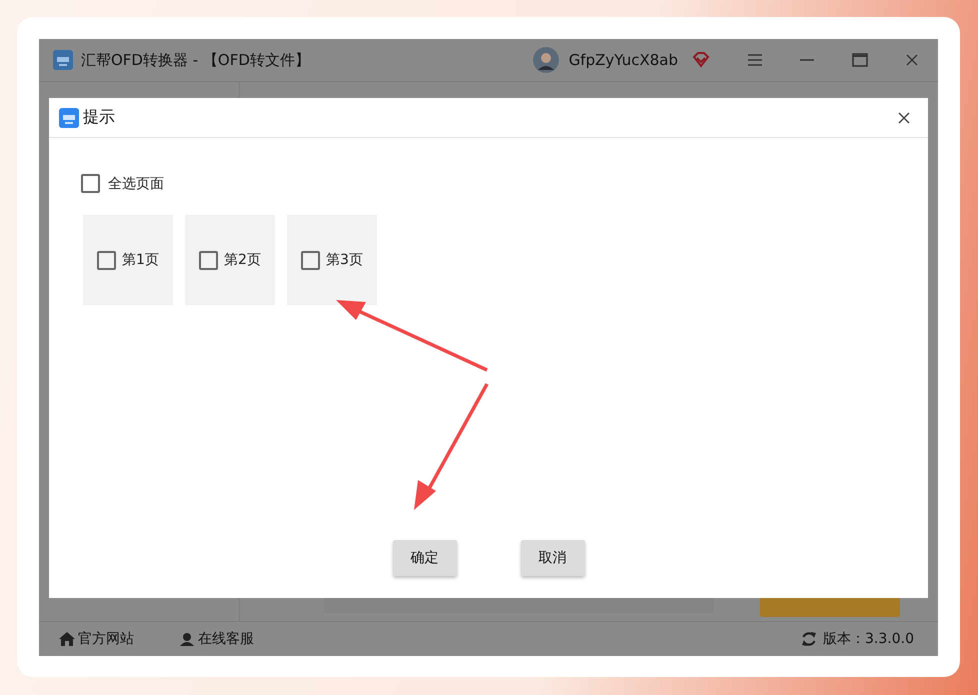 The height and width of the screenshot is (695, 978). What do you see at coordinates (195, 60) in the screenshot?
I see `window-title: 汇帮OFD转换器 - 【OFD转文件】` at bounding box center [195, 60].